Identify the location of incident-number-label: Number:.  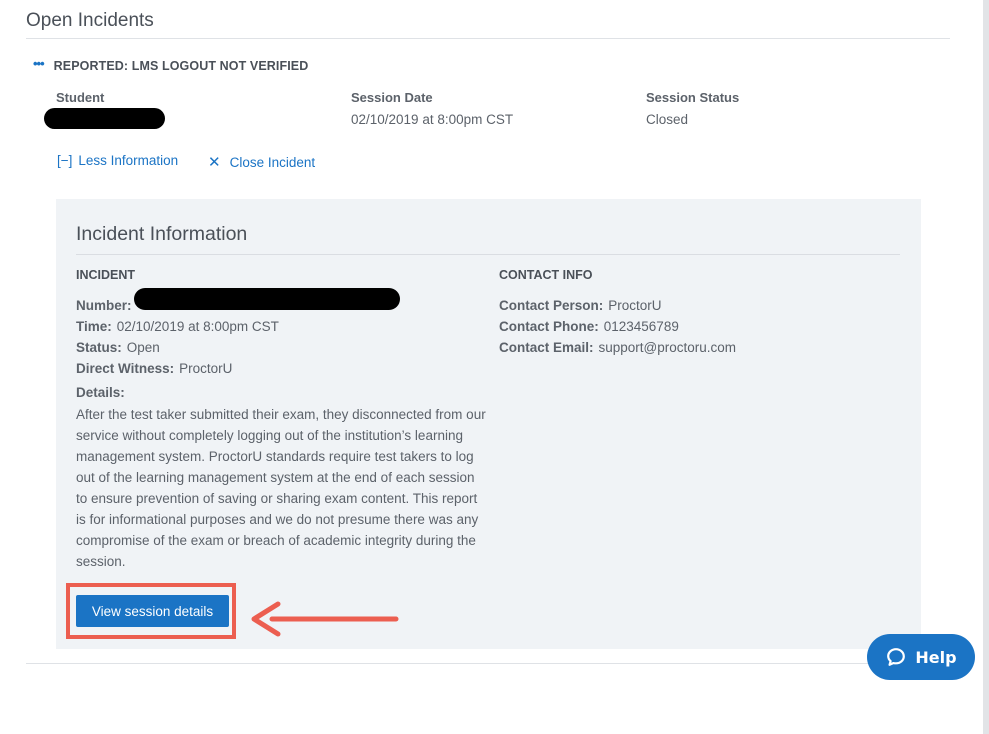
(104, 305).